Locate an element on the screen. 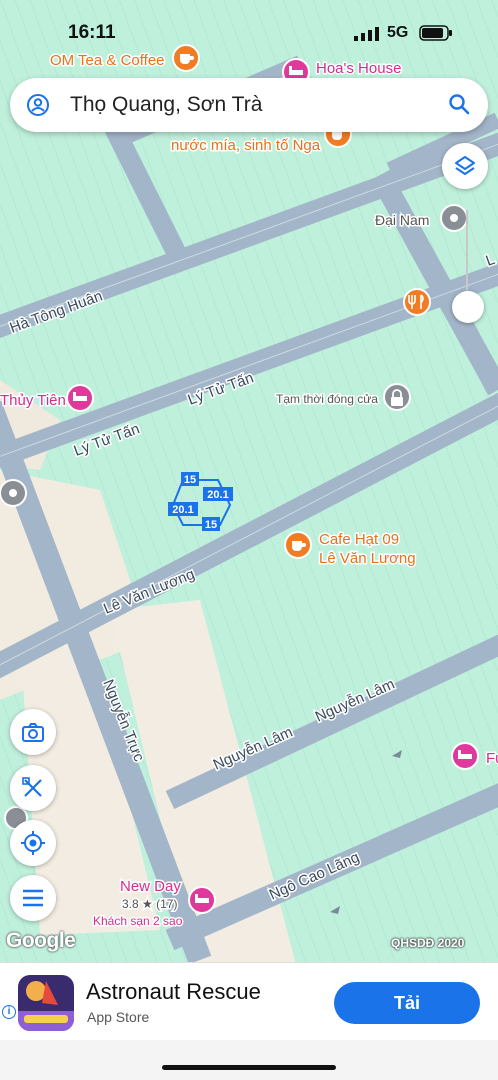  poi-label-thuy-tien: Thủy Tiên is located at coordinates (33, 401).